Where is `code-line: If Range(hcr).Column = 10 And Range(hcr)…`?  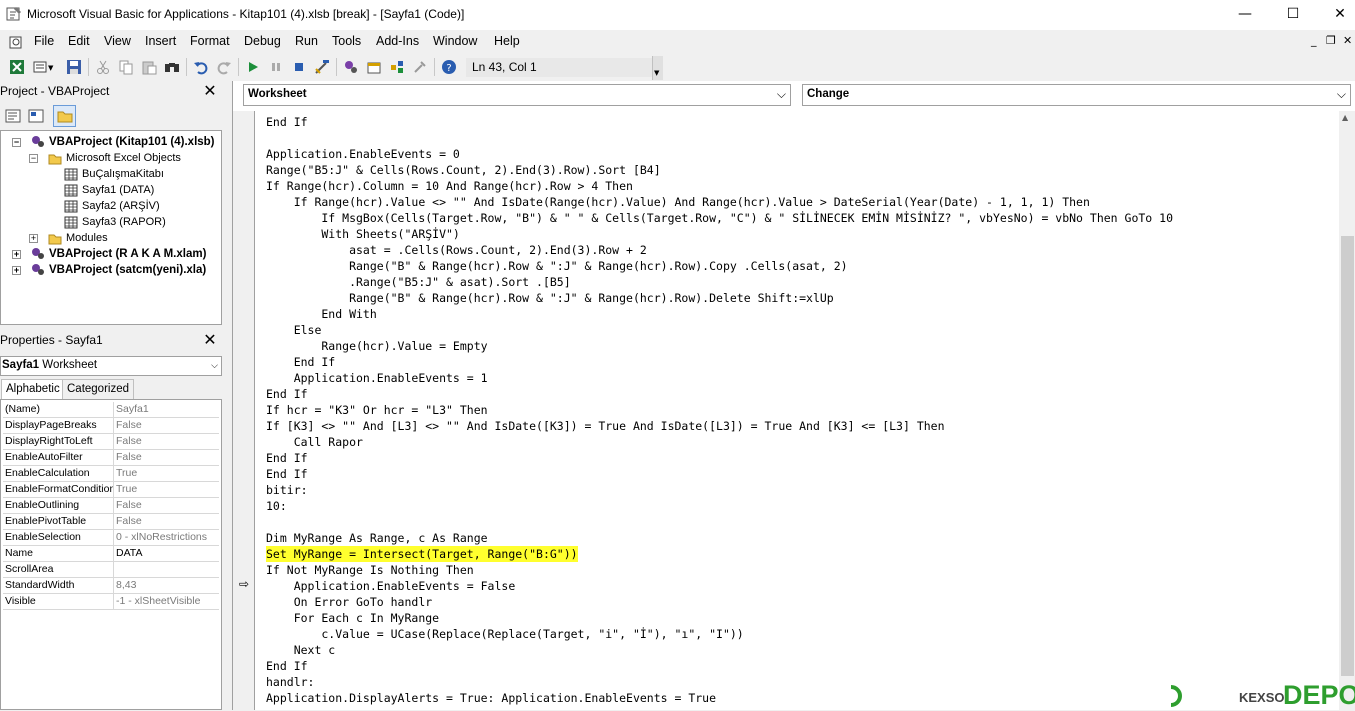
code-line: If Range(hcr).Column = 10 And Range(hcr)… is located at coordinates (449, 186).